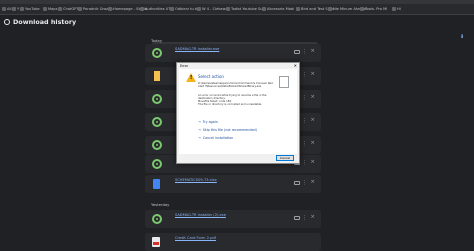 The height and width of the screenshot is (251, 474). Describe the element at coordinates (184, 9) in the screenshot. I see `bookmark-odbierz: Odbierz tu tr` at that location.